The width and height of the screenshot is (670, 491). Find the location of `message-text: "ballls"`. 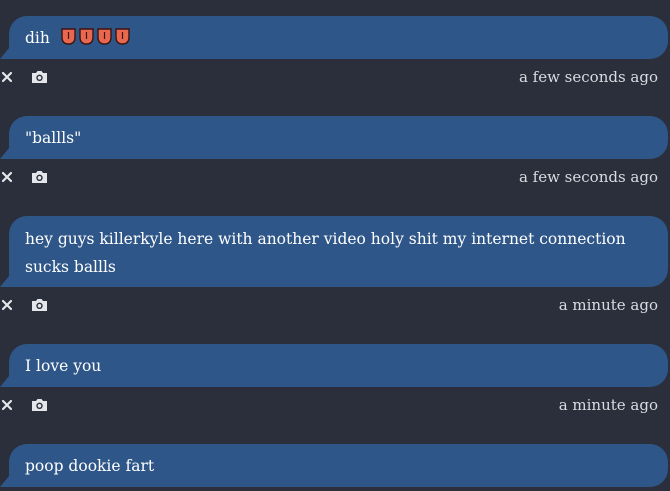

message-text: "ballls" is located at coordinates (53, 138).